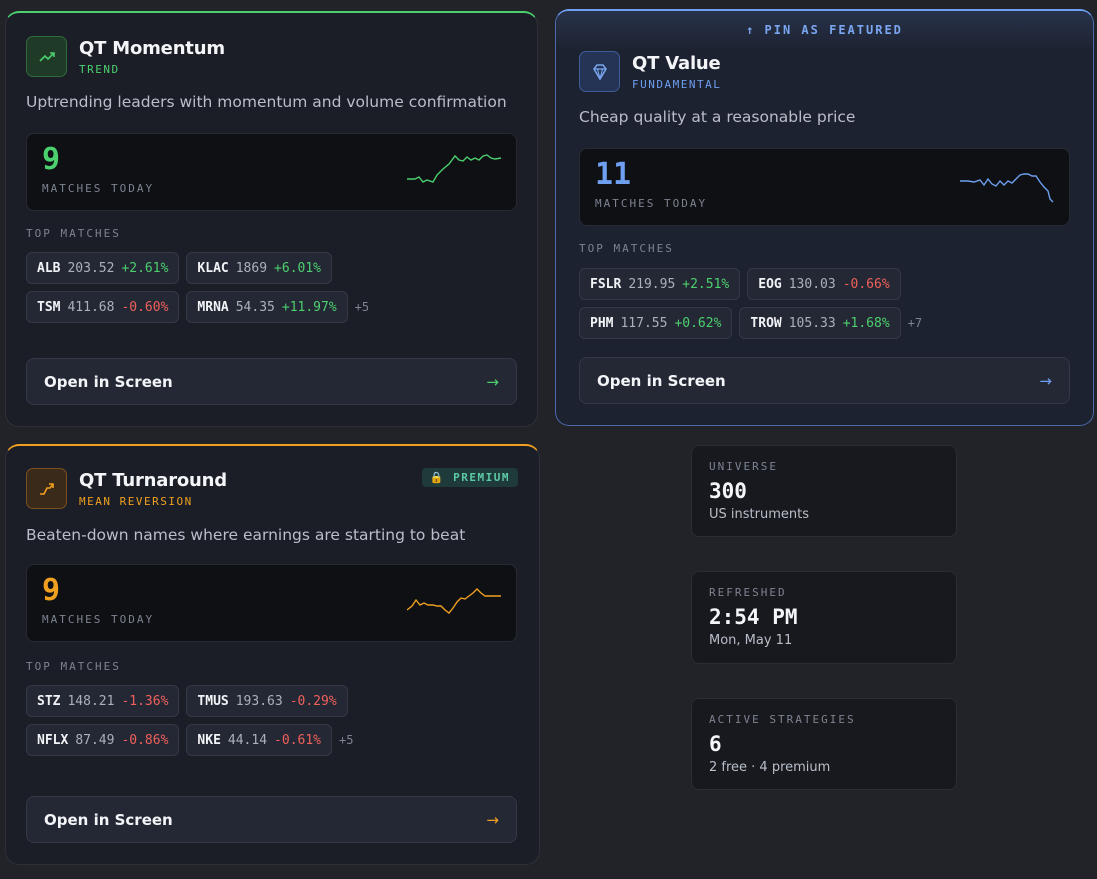 The height and width of the screenshot is (879, 1097). Describe the element at coordinates (103, 268) in the screenshot. I see `match-chip: ALB 203.52 +2.61%` at that location.